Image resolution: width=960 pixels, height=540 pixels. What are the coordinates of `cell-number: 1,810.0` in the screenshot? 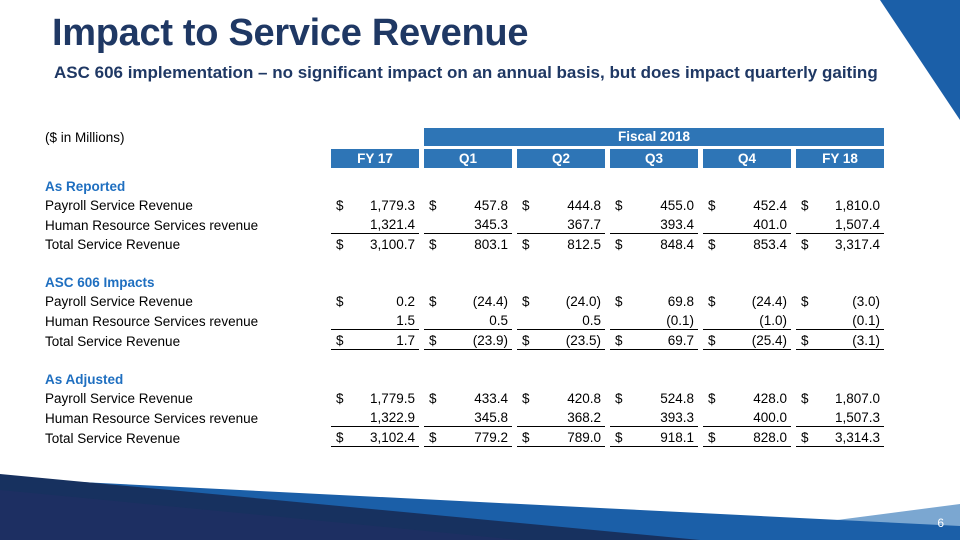 It's located at (858, 205).